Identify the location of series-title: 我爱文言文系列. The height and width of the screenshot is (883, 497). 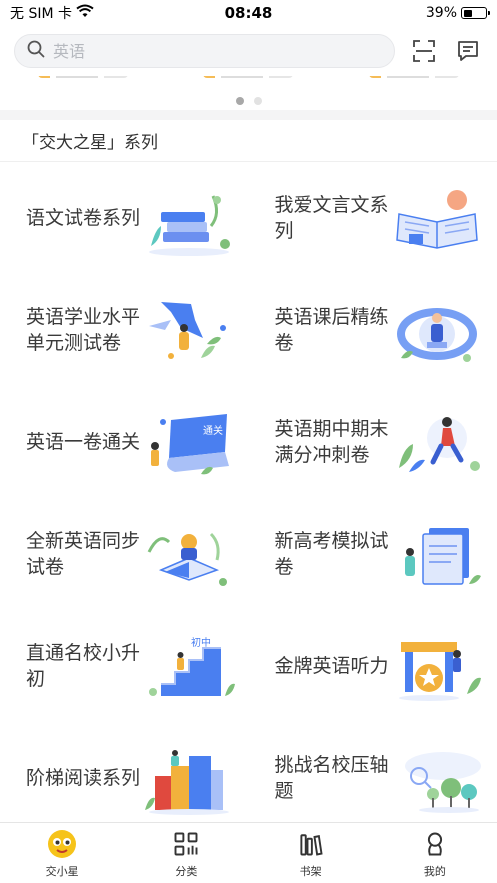
(331, 218).